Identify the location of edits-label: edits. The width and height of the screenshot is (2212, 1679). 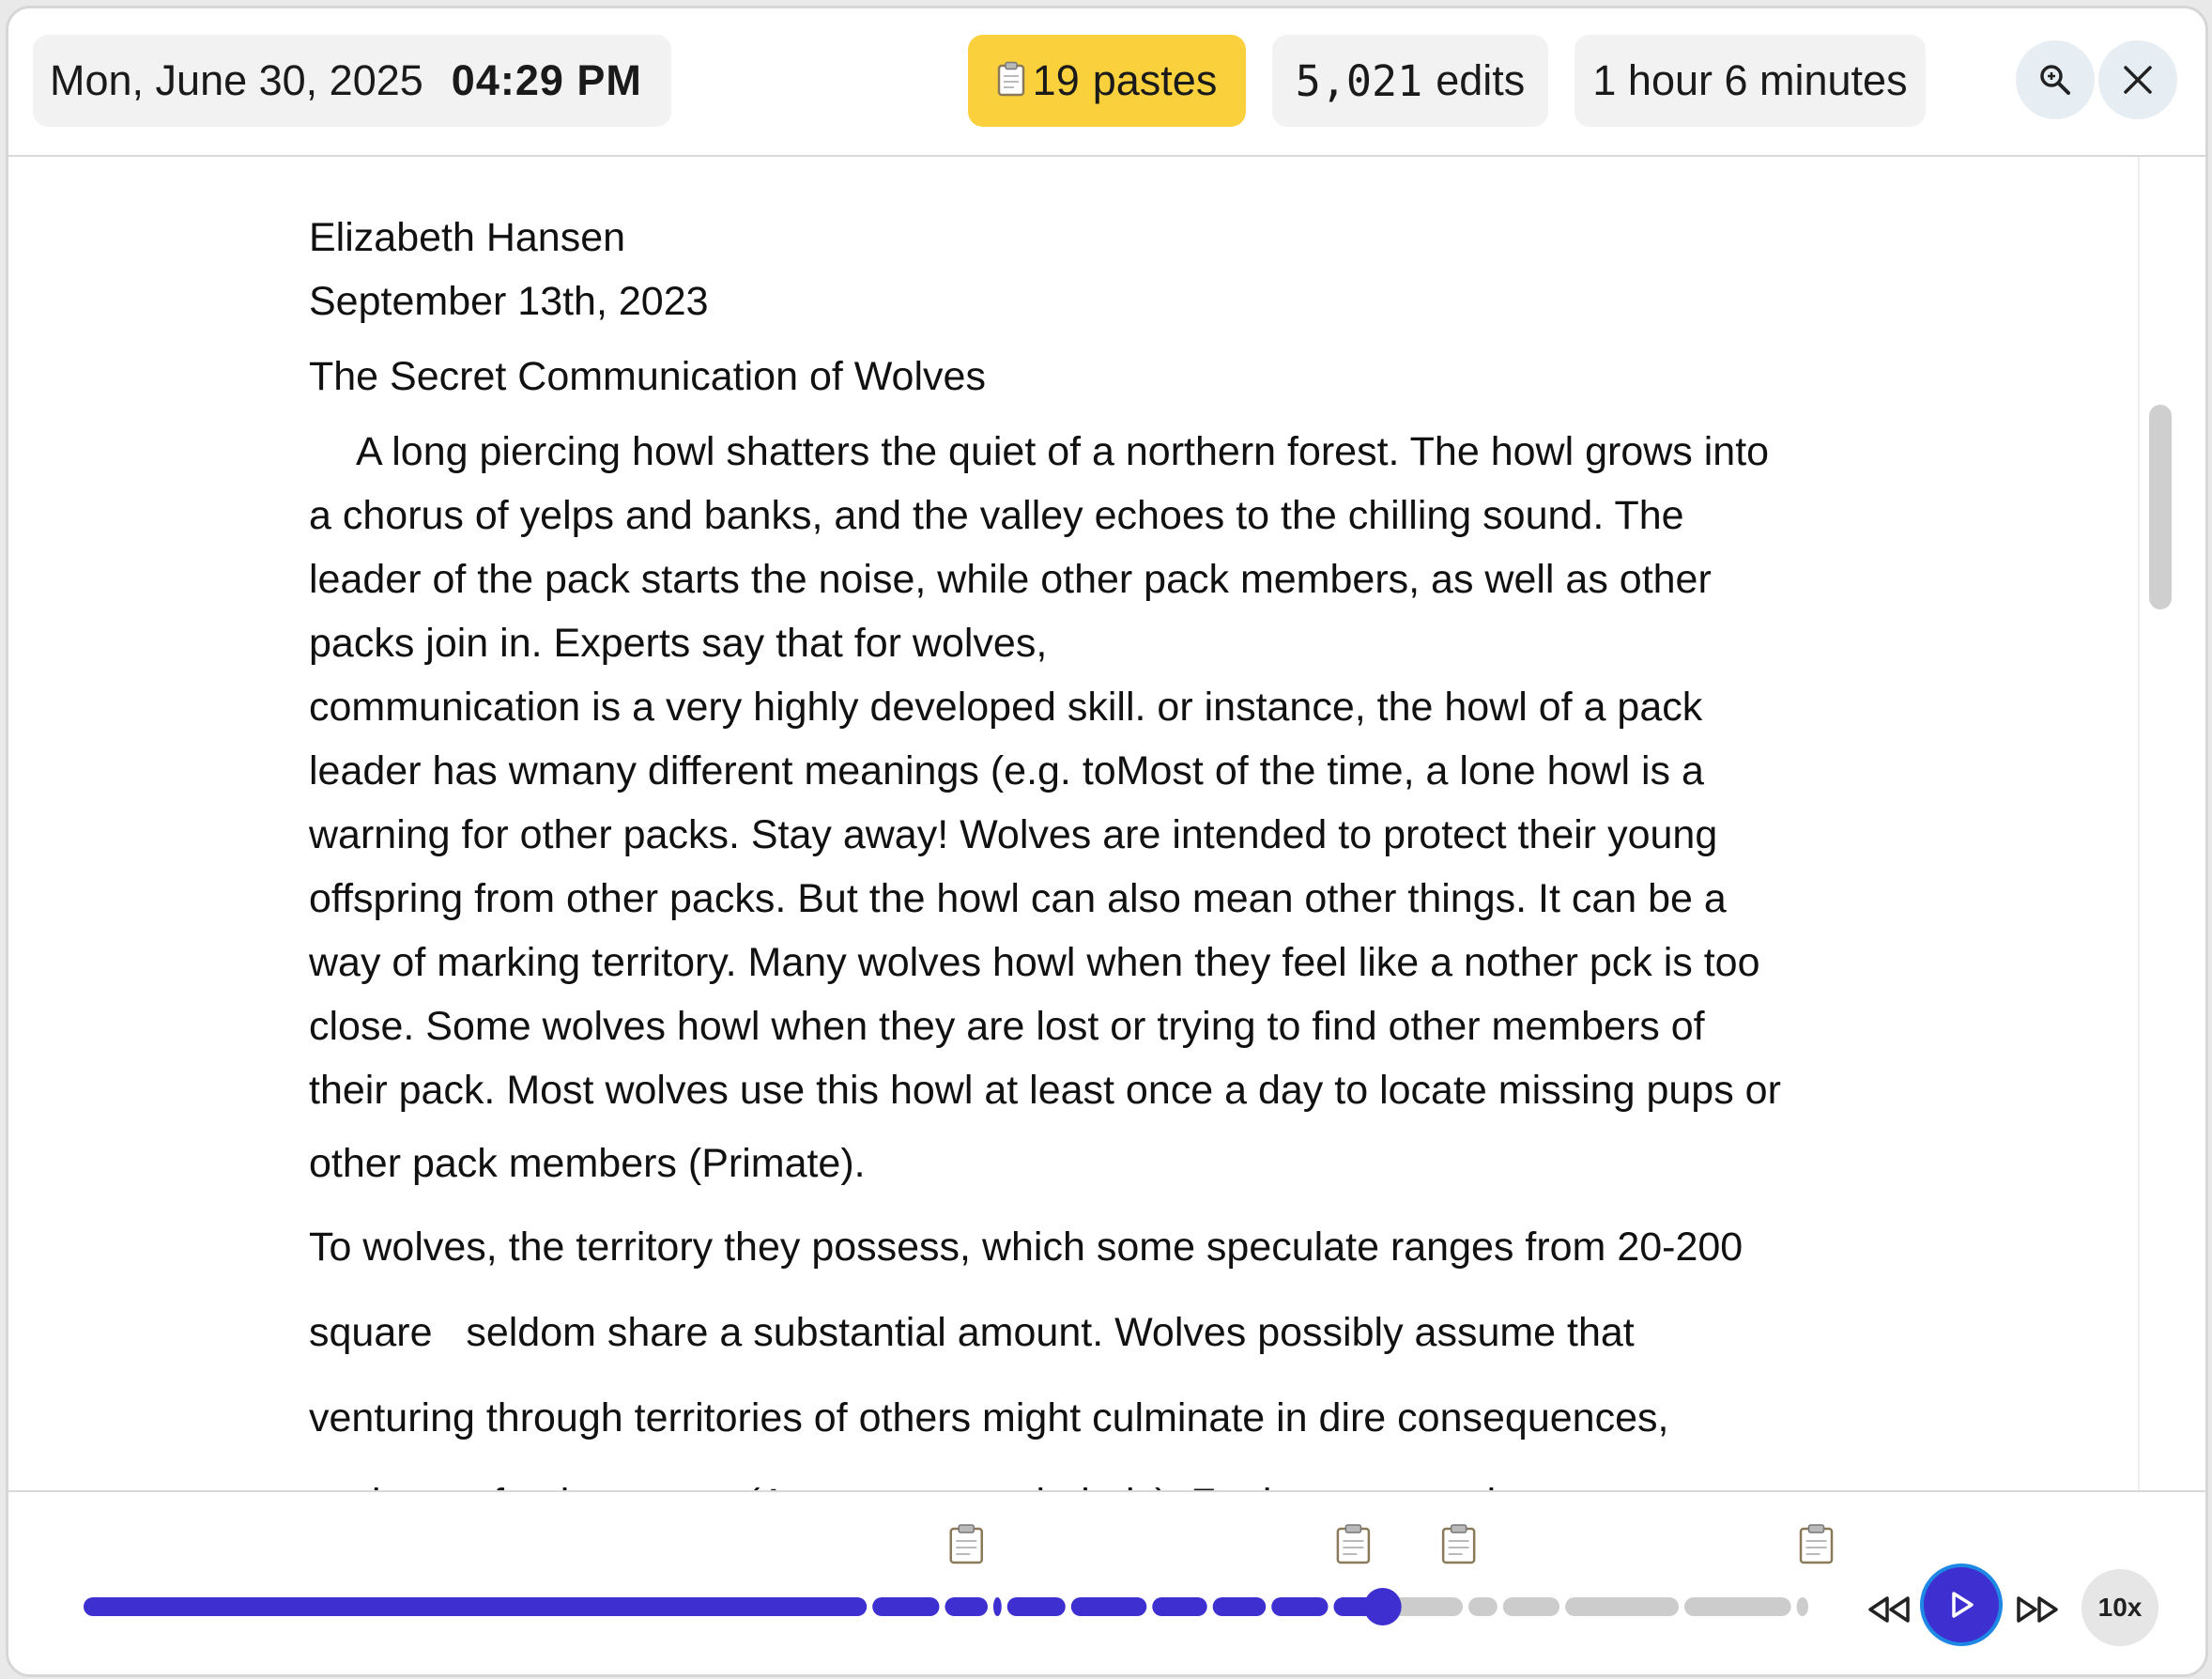
(1481, 80).